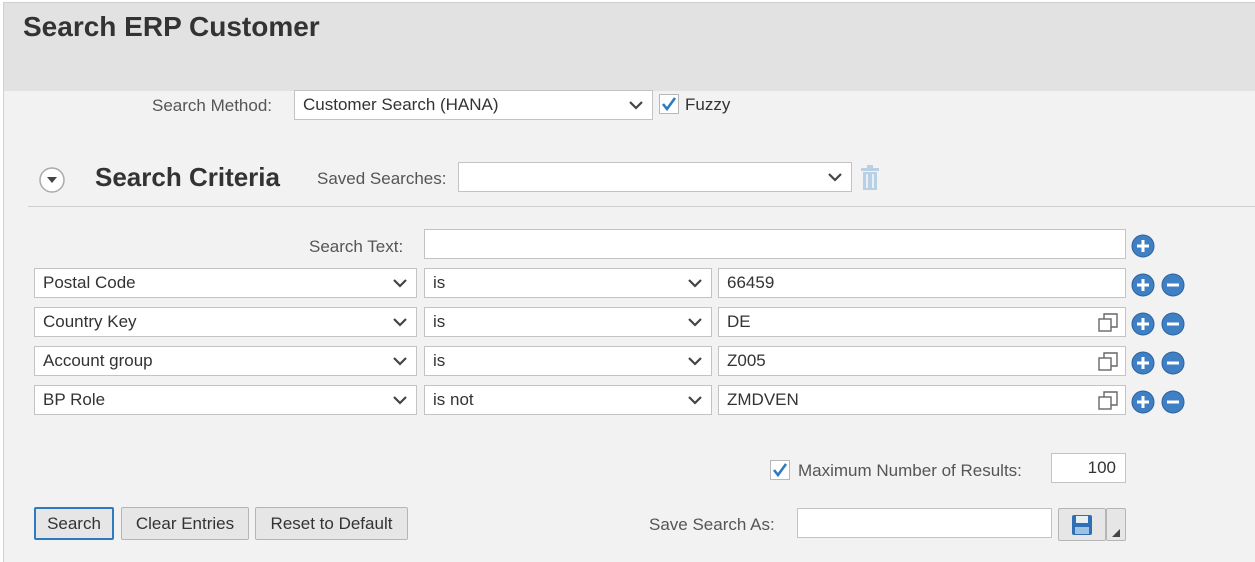 Image resolution: width=1255 pixels, height=562 pixels. Describe the element at coordinates (74, 399) in the screenshot. I see `criteria-field-value: BP Role` at that location.